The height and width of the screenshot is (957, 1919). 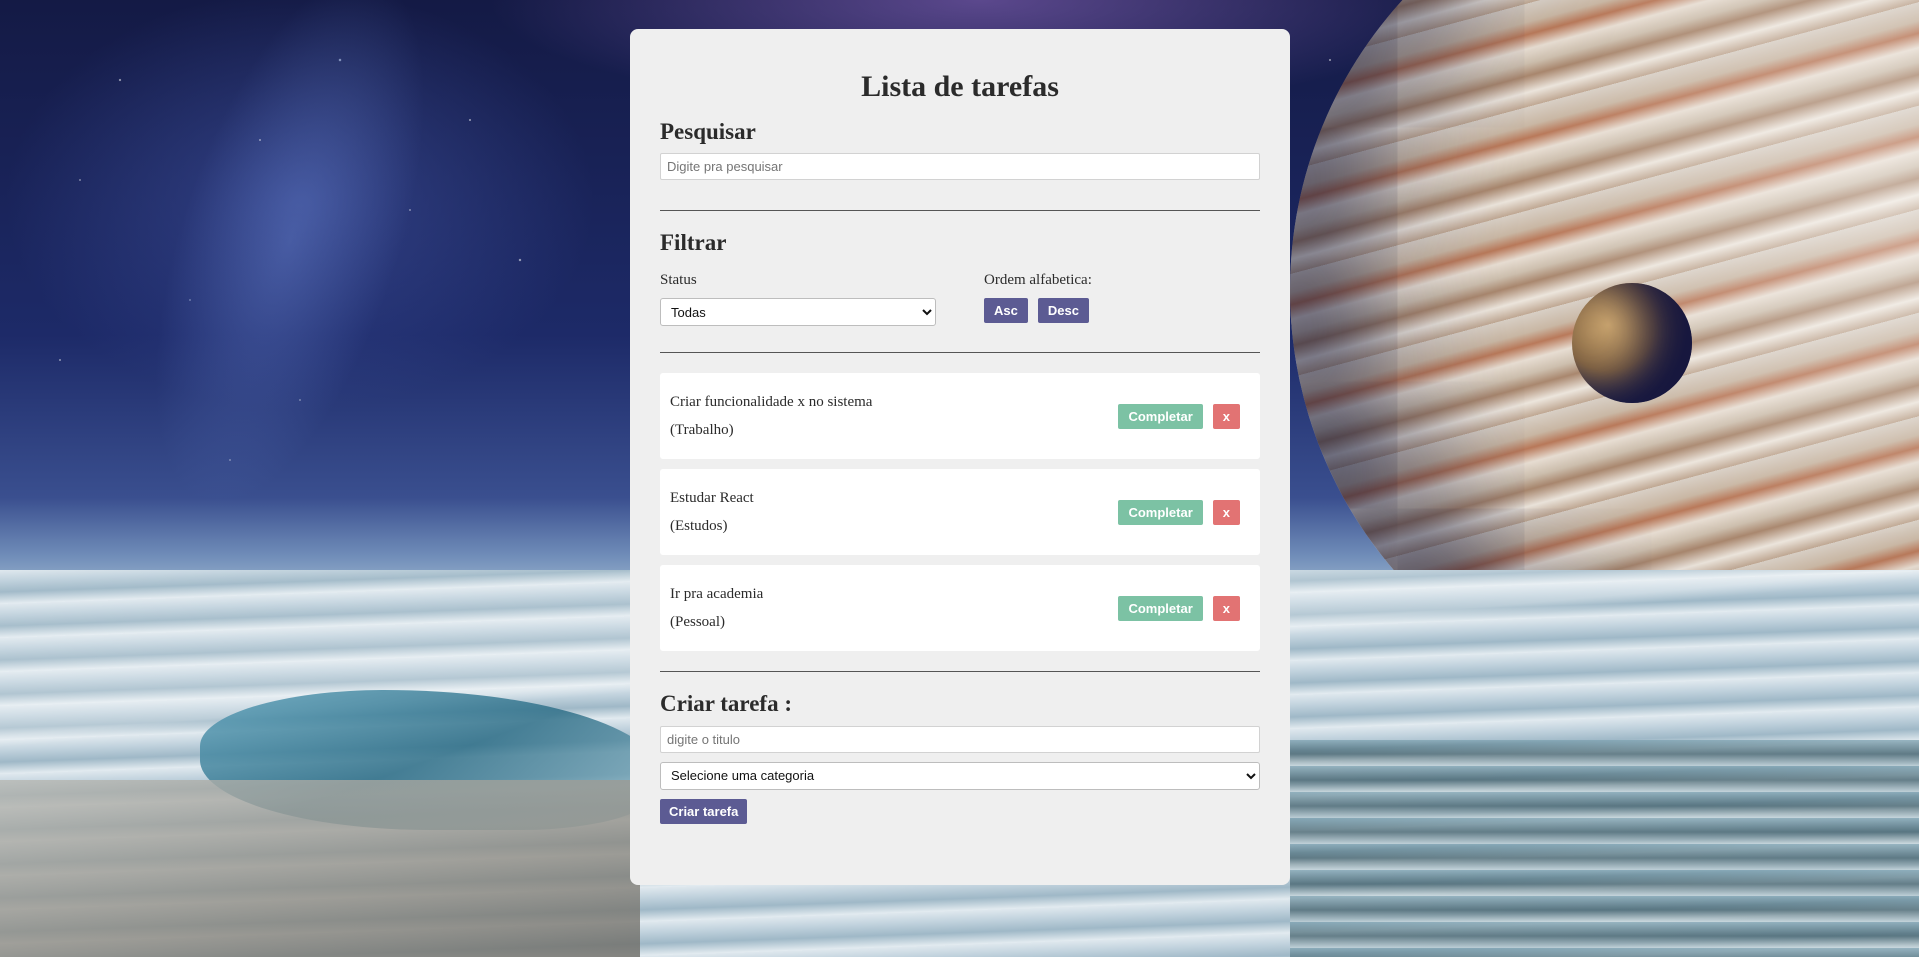 What do you see at coordinates (1604, 848) in the screenshot?
I see `ice-cliffs` at bounding box center [1604, 848].